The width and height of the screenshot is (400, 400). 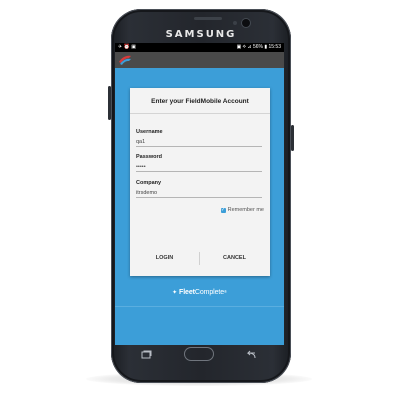 What do you see at coordinates (127, 47) in the screenshot?
I see `status-left-icons: ✈ ⏰ ▣` at bounding box center [127, 47].